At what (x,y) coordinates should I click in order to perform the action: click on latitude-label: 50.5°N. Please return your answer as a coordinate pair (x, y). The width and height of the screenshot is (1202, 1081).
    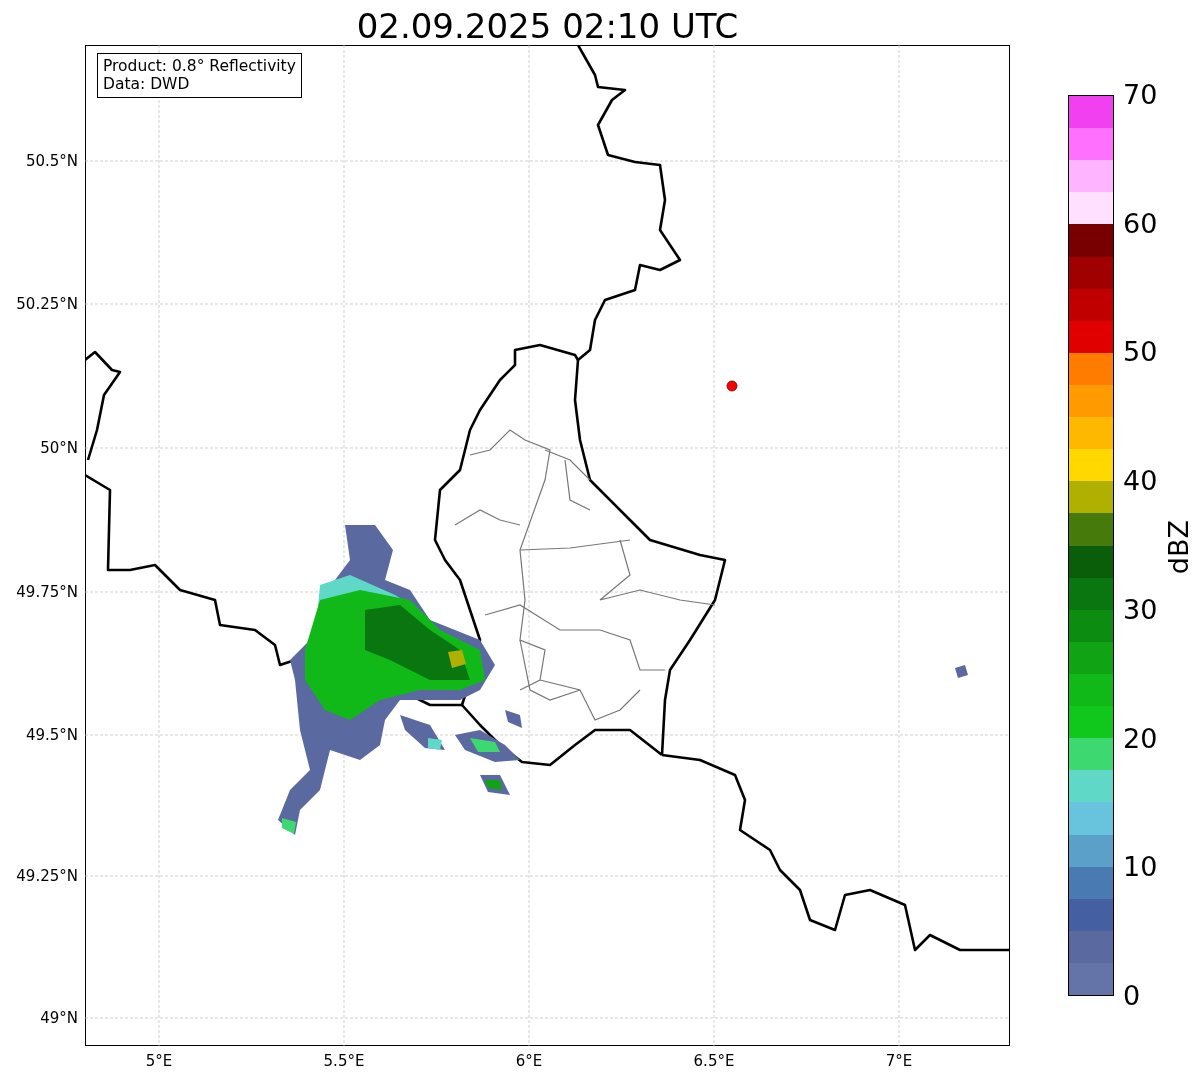
    Looking at the image, I should click on (51, 161).